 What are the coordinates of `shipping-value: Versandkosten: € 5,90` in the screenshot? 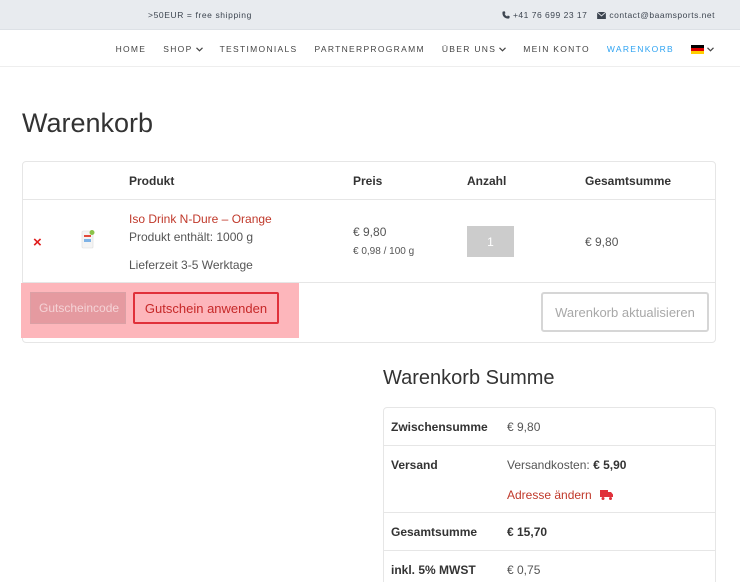 It's located at (567, 465).